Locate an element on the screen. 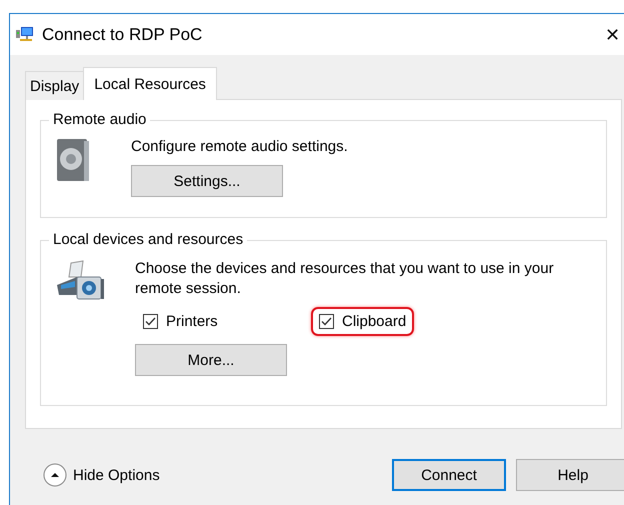  description-text: Choose the devices and resources that you want to use in your remote session. is located at coordinates (345, 279).